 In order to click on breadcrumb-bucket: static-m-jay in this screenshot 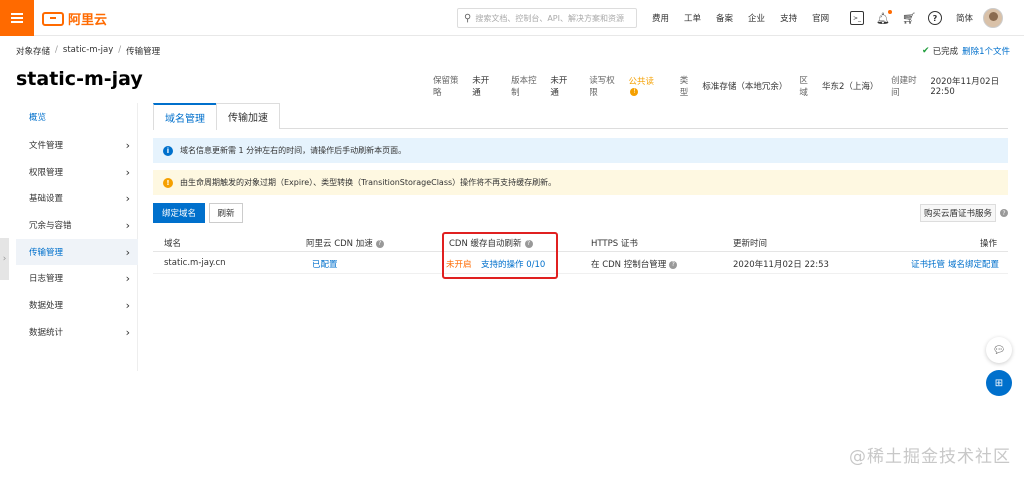, I will do `click(88, 51)`.